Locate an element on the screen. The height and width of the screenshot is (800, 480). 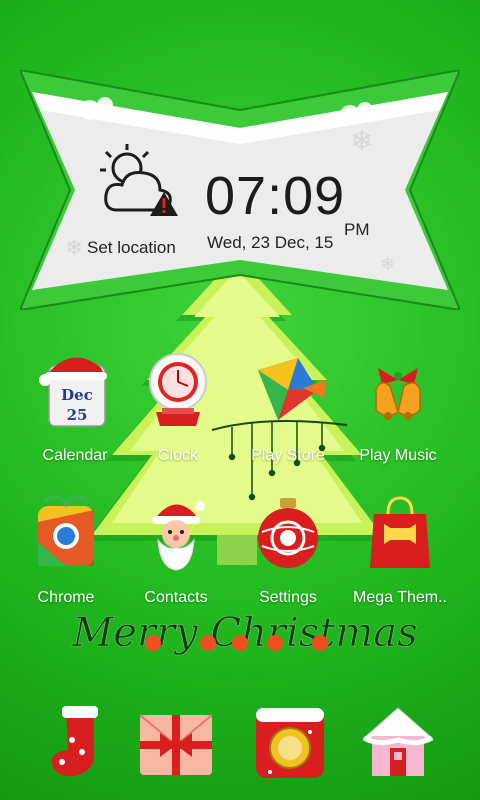
app-play-music: Play Music is located at coordinates (398, 407).